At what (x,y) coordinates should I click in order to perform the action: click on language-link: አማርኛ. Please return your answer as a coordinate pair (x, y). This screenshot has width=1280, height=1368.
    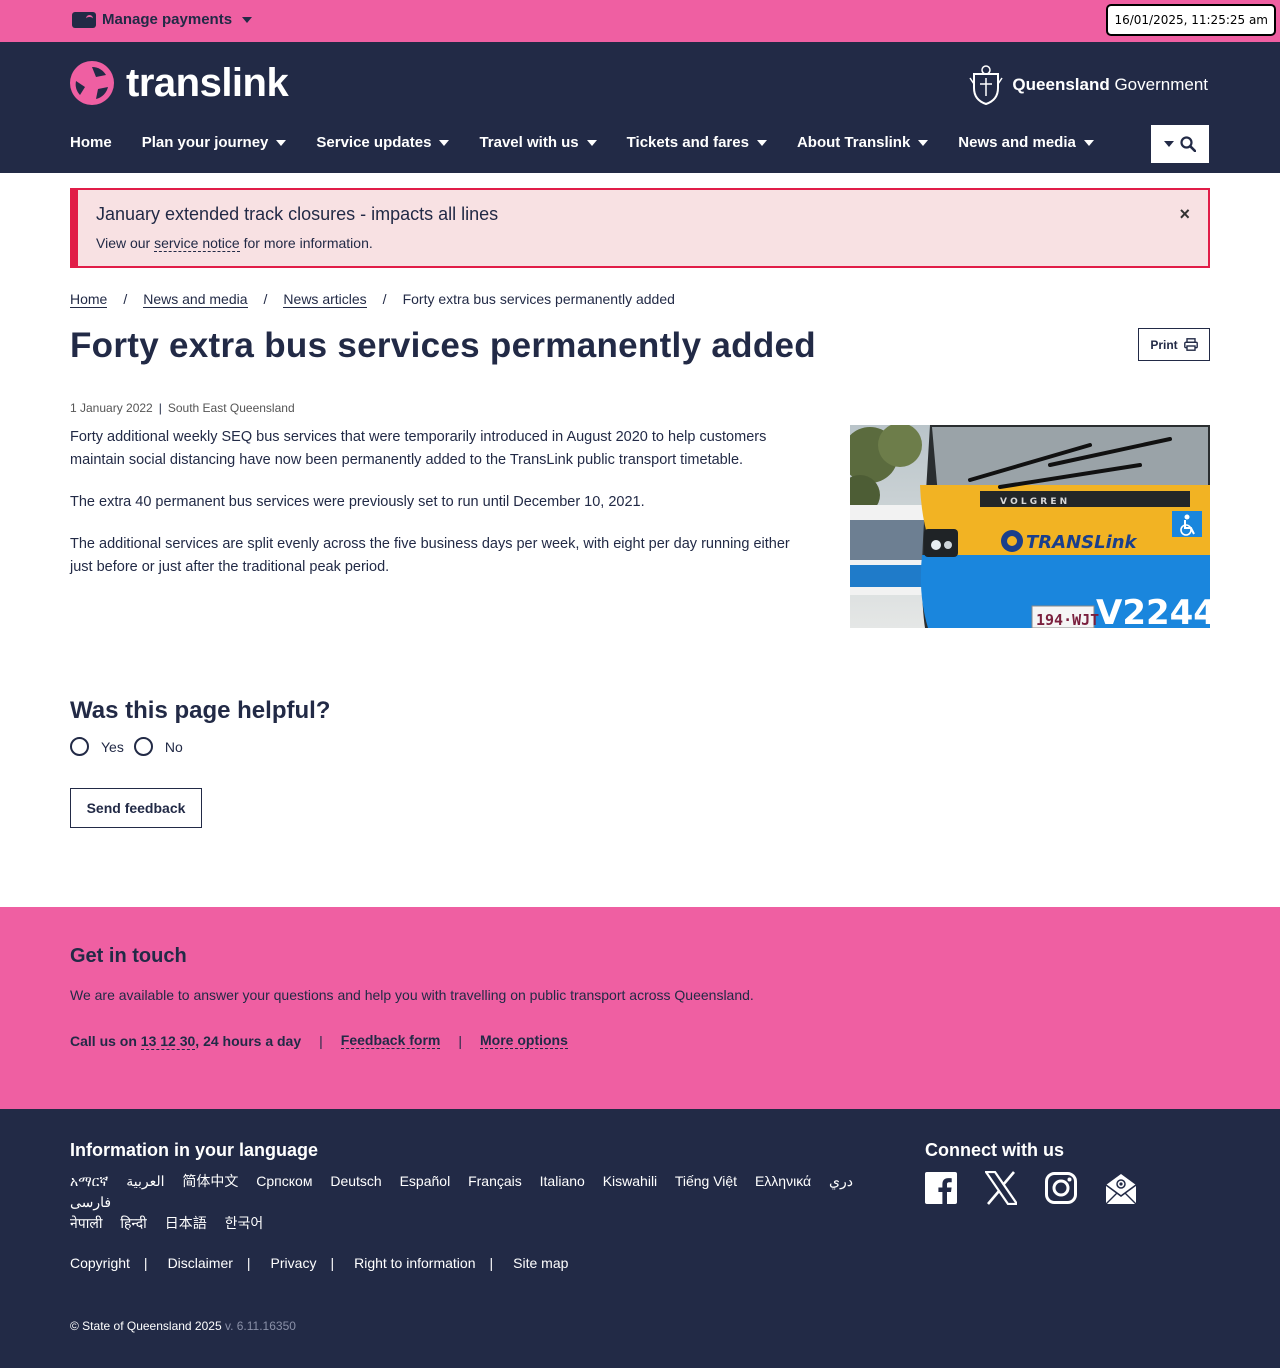
    Looking at the image, I should click on (89, 1181).